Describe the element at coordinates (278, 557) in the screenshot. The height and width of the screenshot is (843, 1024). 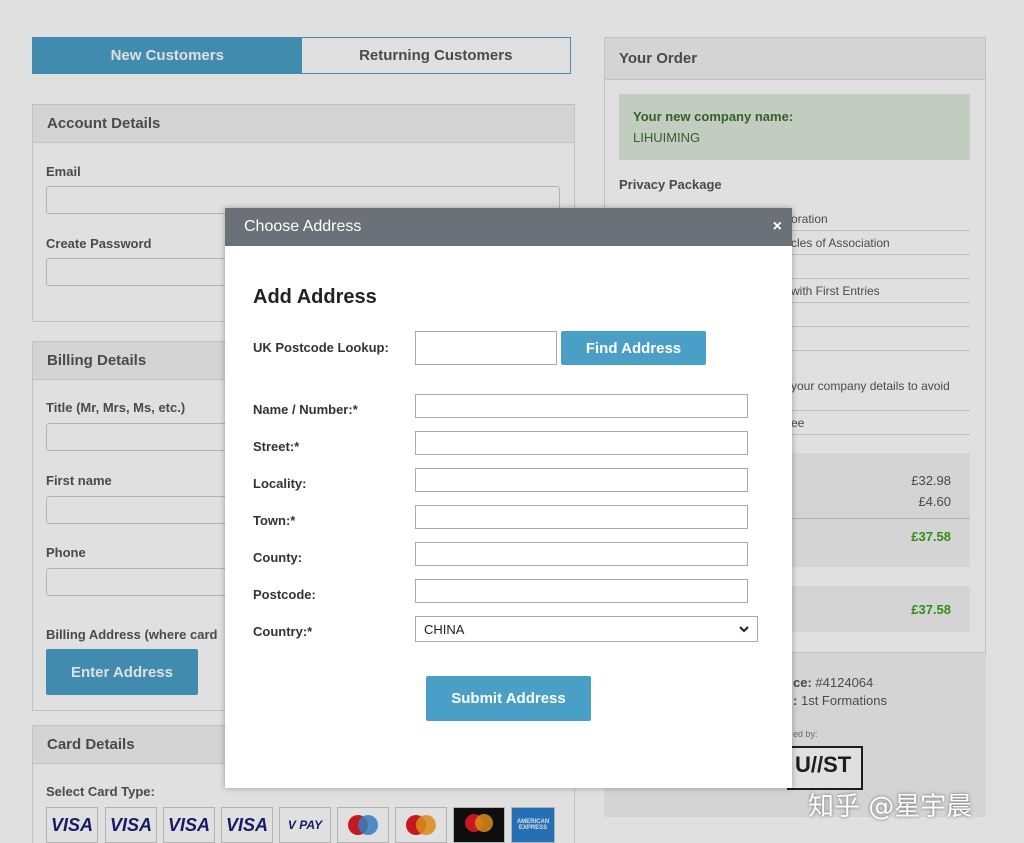
I see `county-label: County:` at that location.